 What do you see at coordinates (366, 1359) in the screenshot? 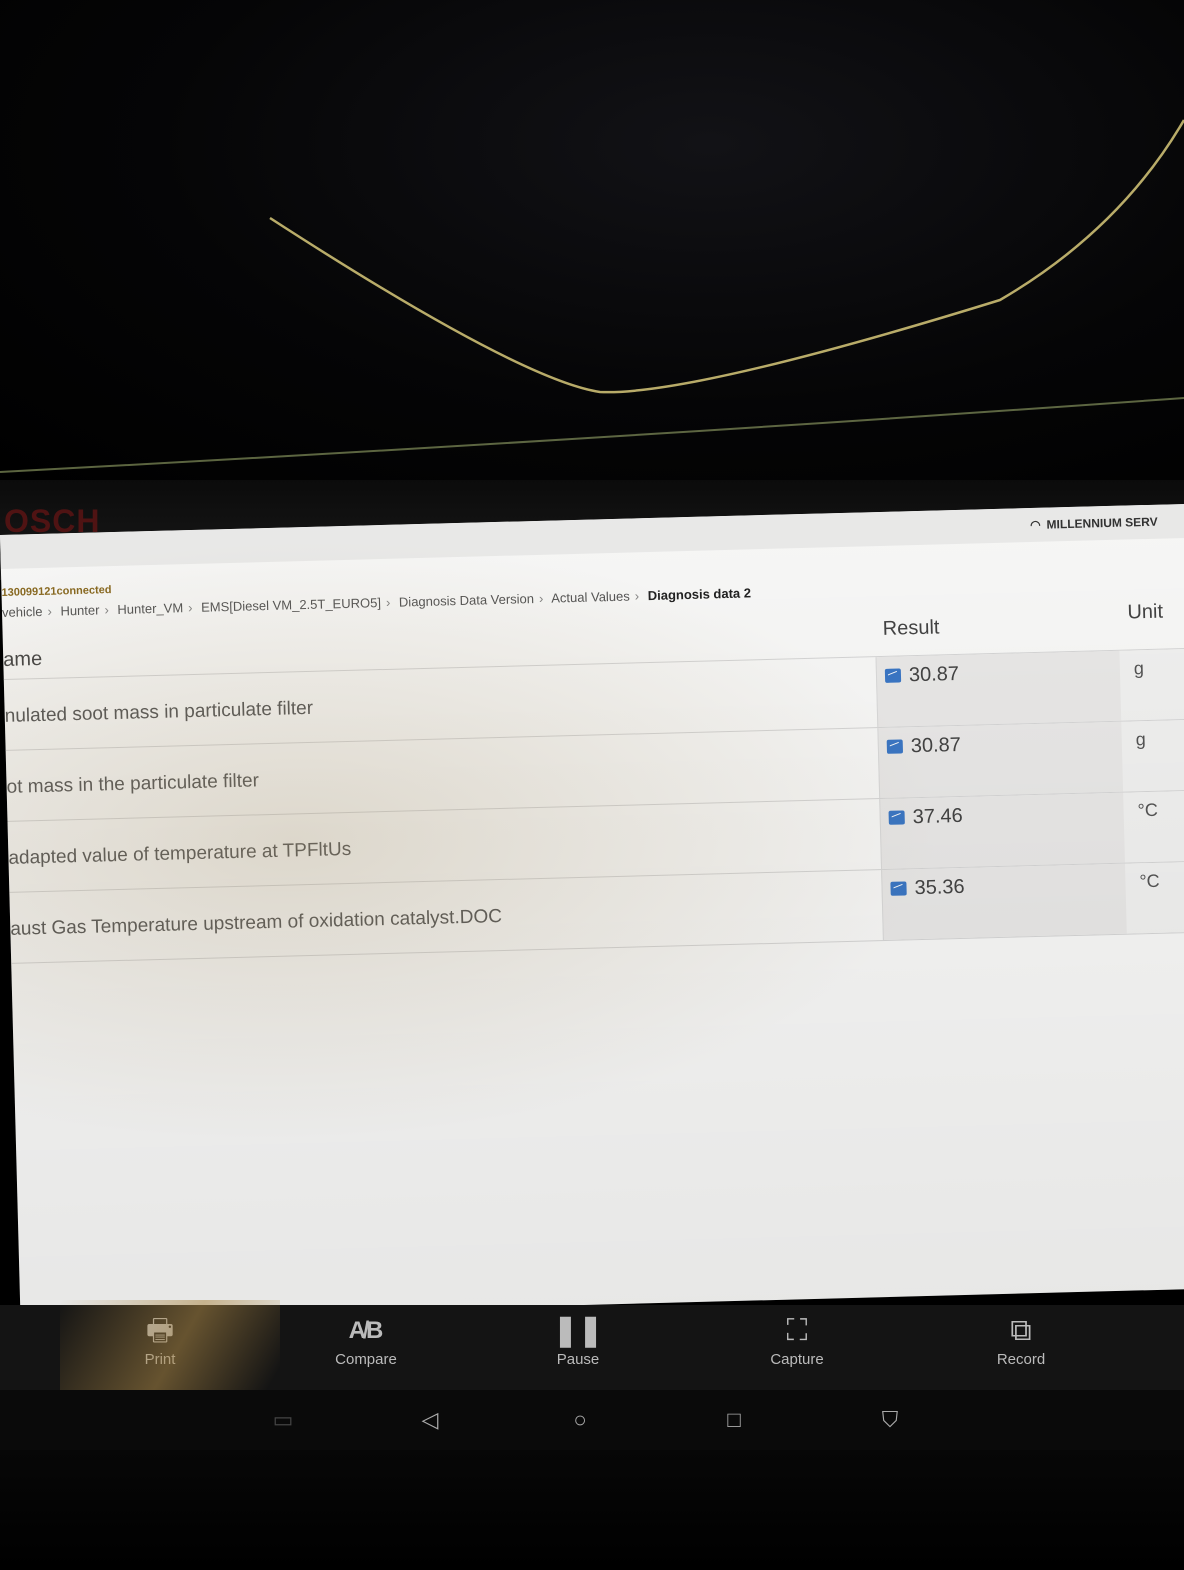
I see `compare-label: Compare` at bounding box center [366, 1359].